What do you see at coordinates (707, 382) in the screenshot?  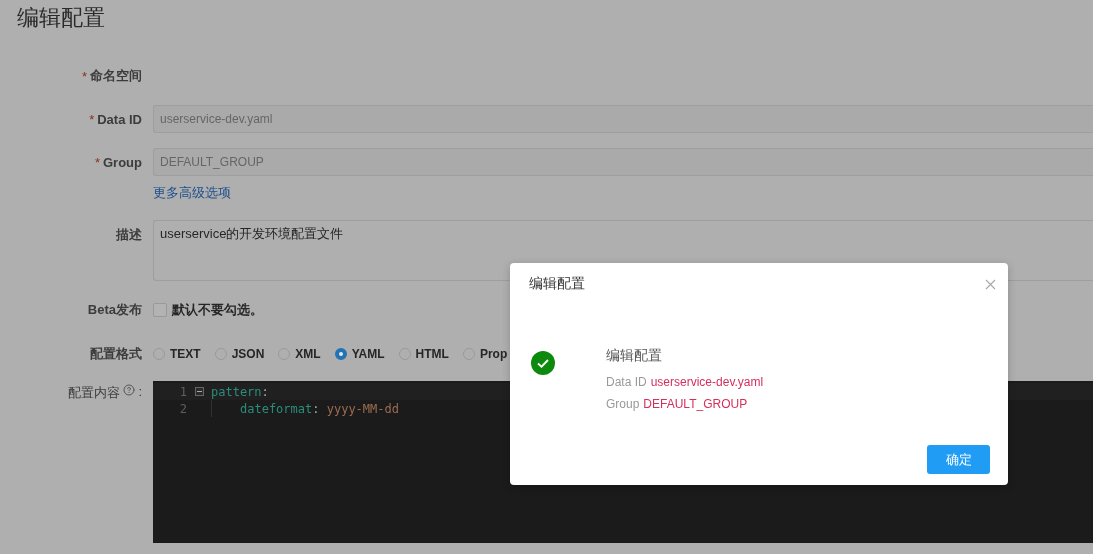 I see `detail-value: userservice-dev.yaml` at bounding box center [707, 382].